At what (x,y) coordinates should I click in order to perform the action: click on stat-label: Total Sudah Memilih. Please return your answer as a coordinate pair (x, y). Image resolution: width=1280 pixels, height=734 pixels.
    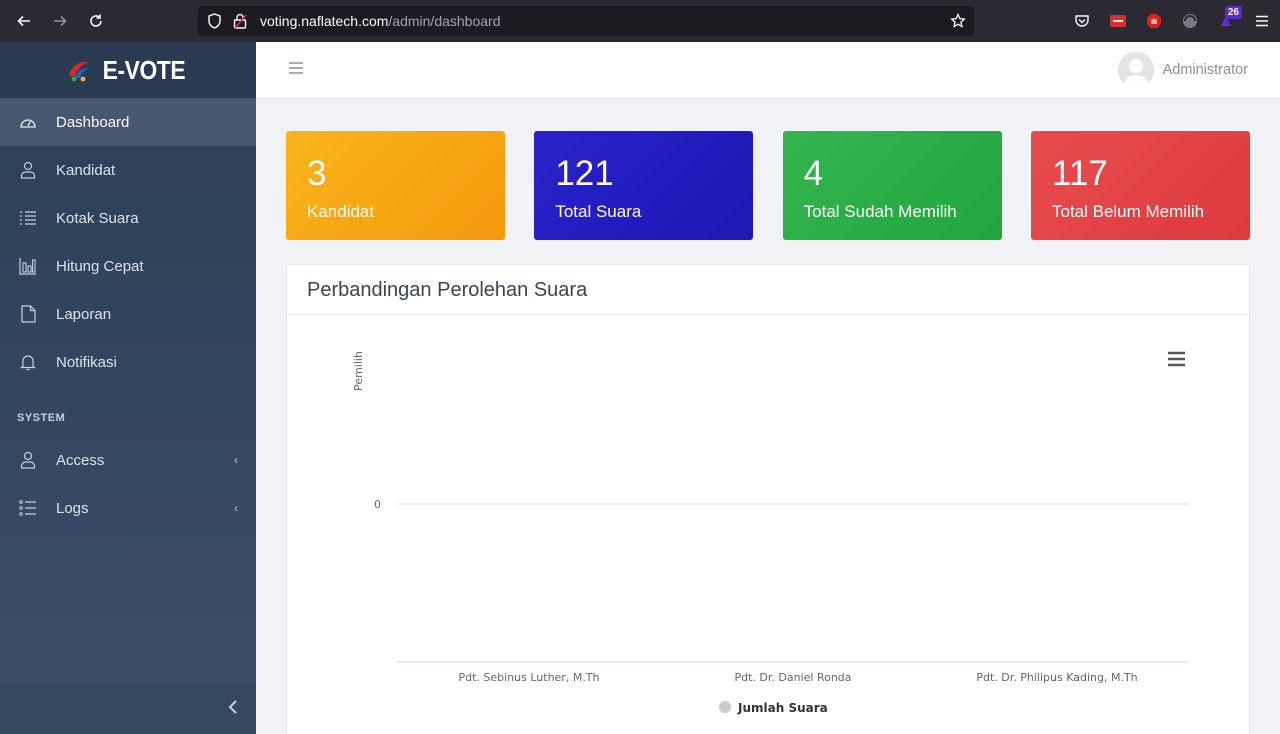
    Looking at the image, I should click on (880, 211).